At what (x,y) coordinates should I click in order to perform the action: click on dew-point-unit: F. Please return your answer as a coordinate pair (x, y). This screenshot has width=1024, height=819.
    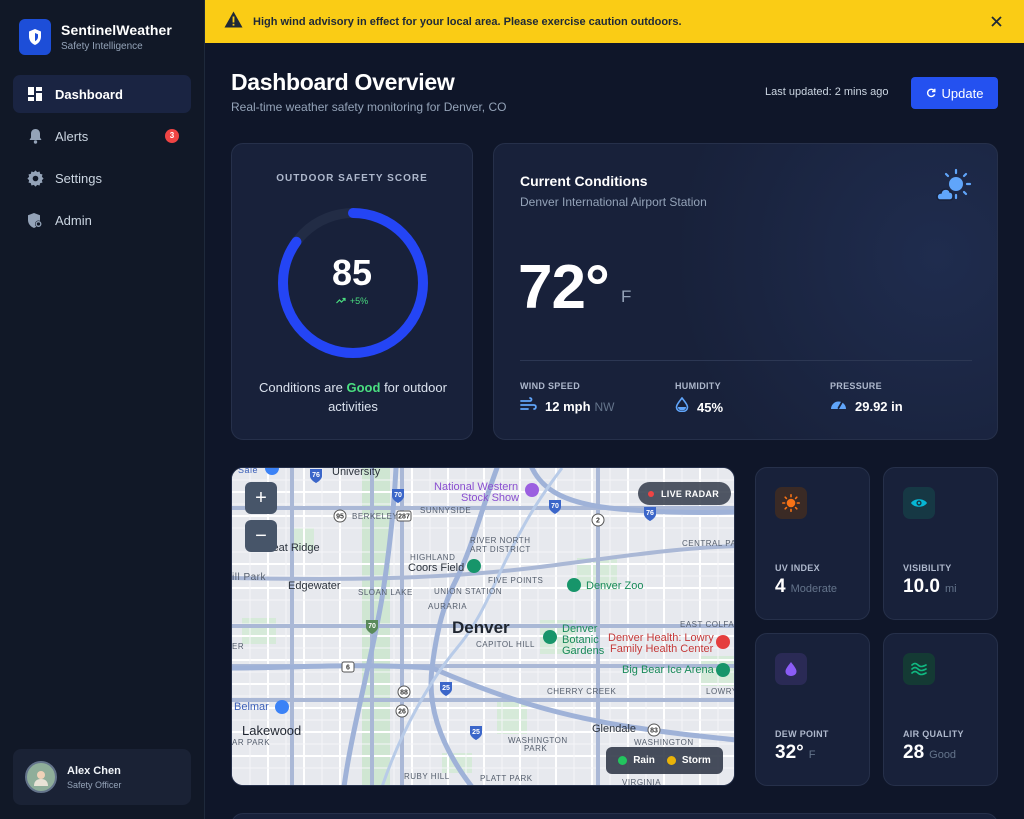
    Looking at the image, I should click on (812, 755).